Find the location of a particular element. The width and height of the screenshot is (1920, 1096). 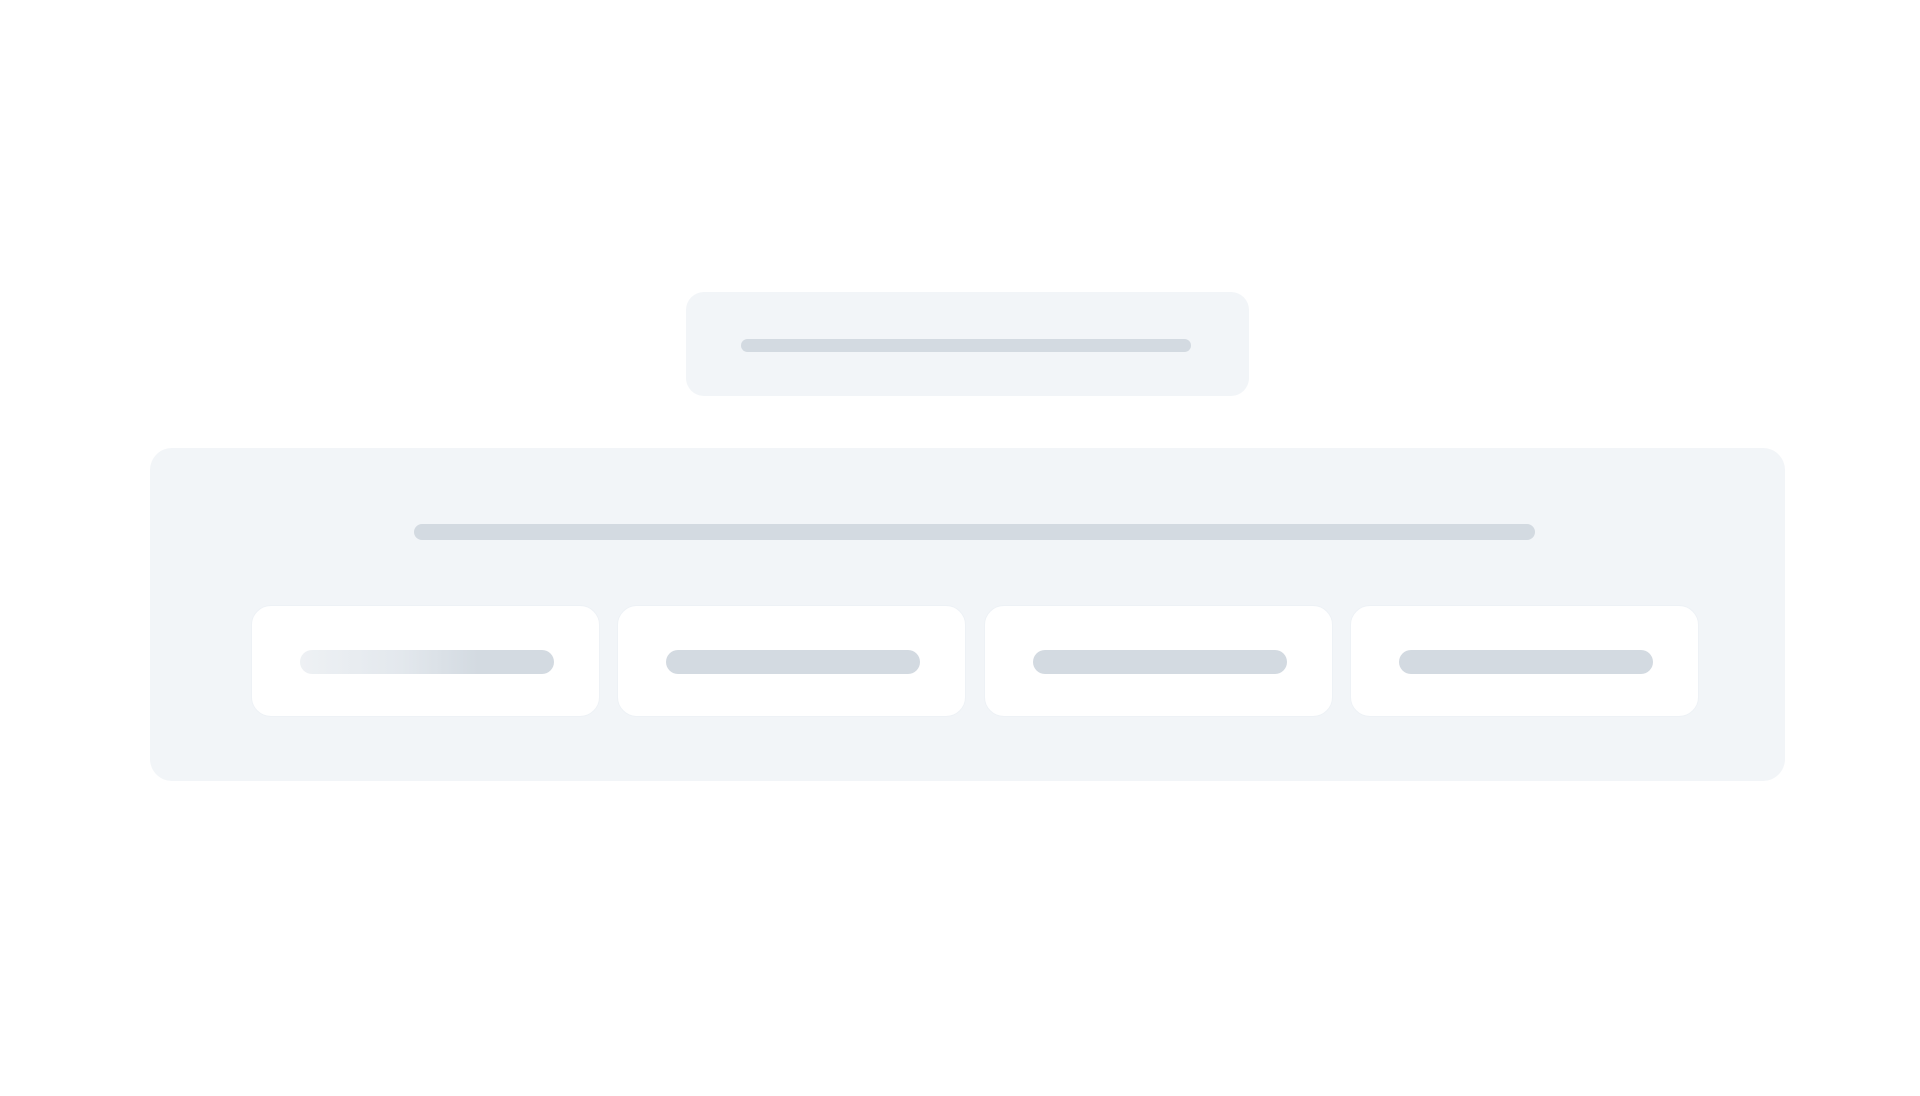

subtitle-placeholder is located at coordinates (974, 532).